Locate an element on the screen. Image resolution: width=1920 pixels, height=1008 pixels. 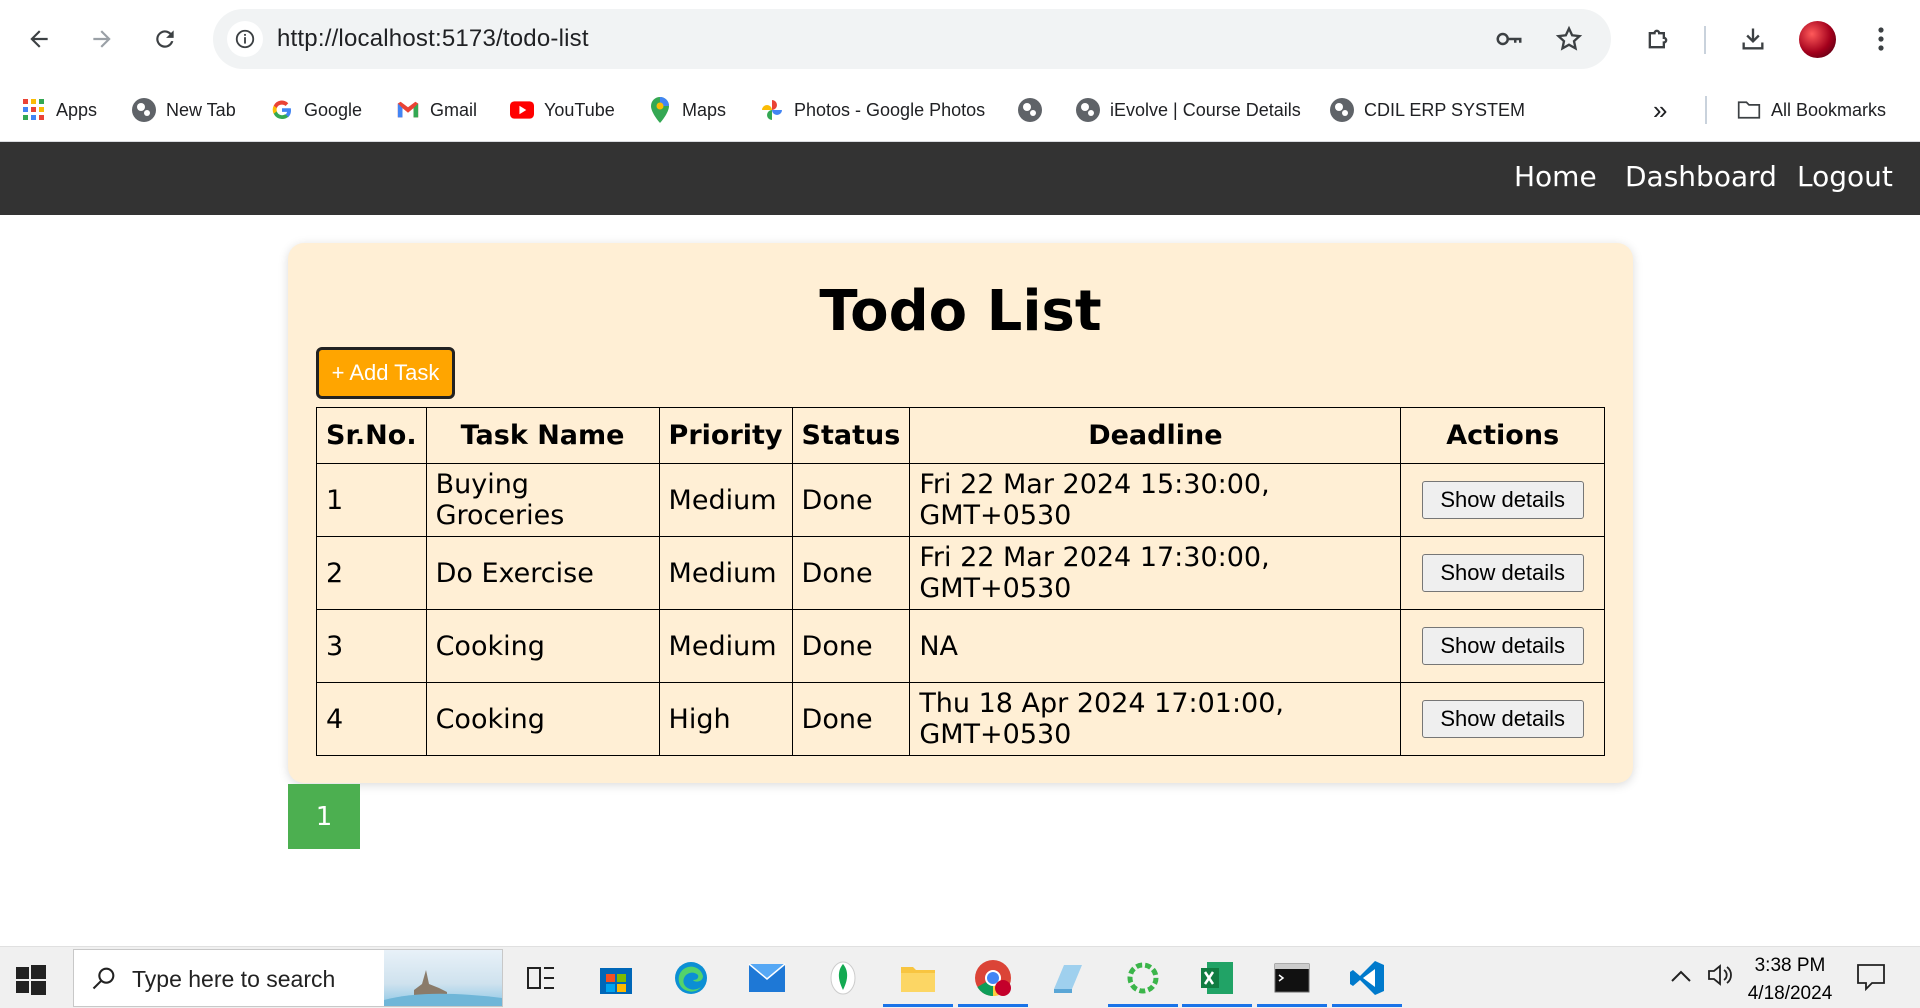
file-explorer-icon is located at coordinates (918, 982).